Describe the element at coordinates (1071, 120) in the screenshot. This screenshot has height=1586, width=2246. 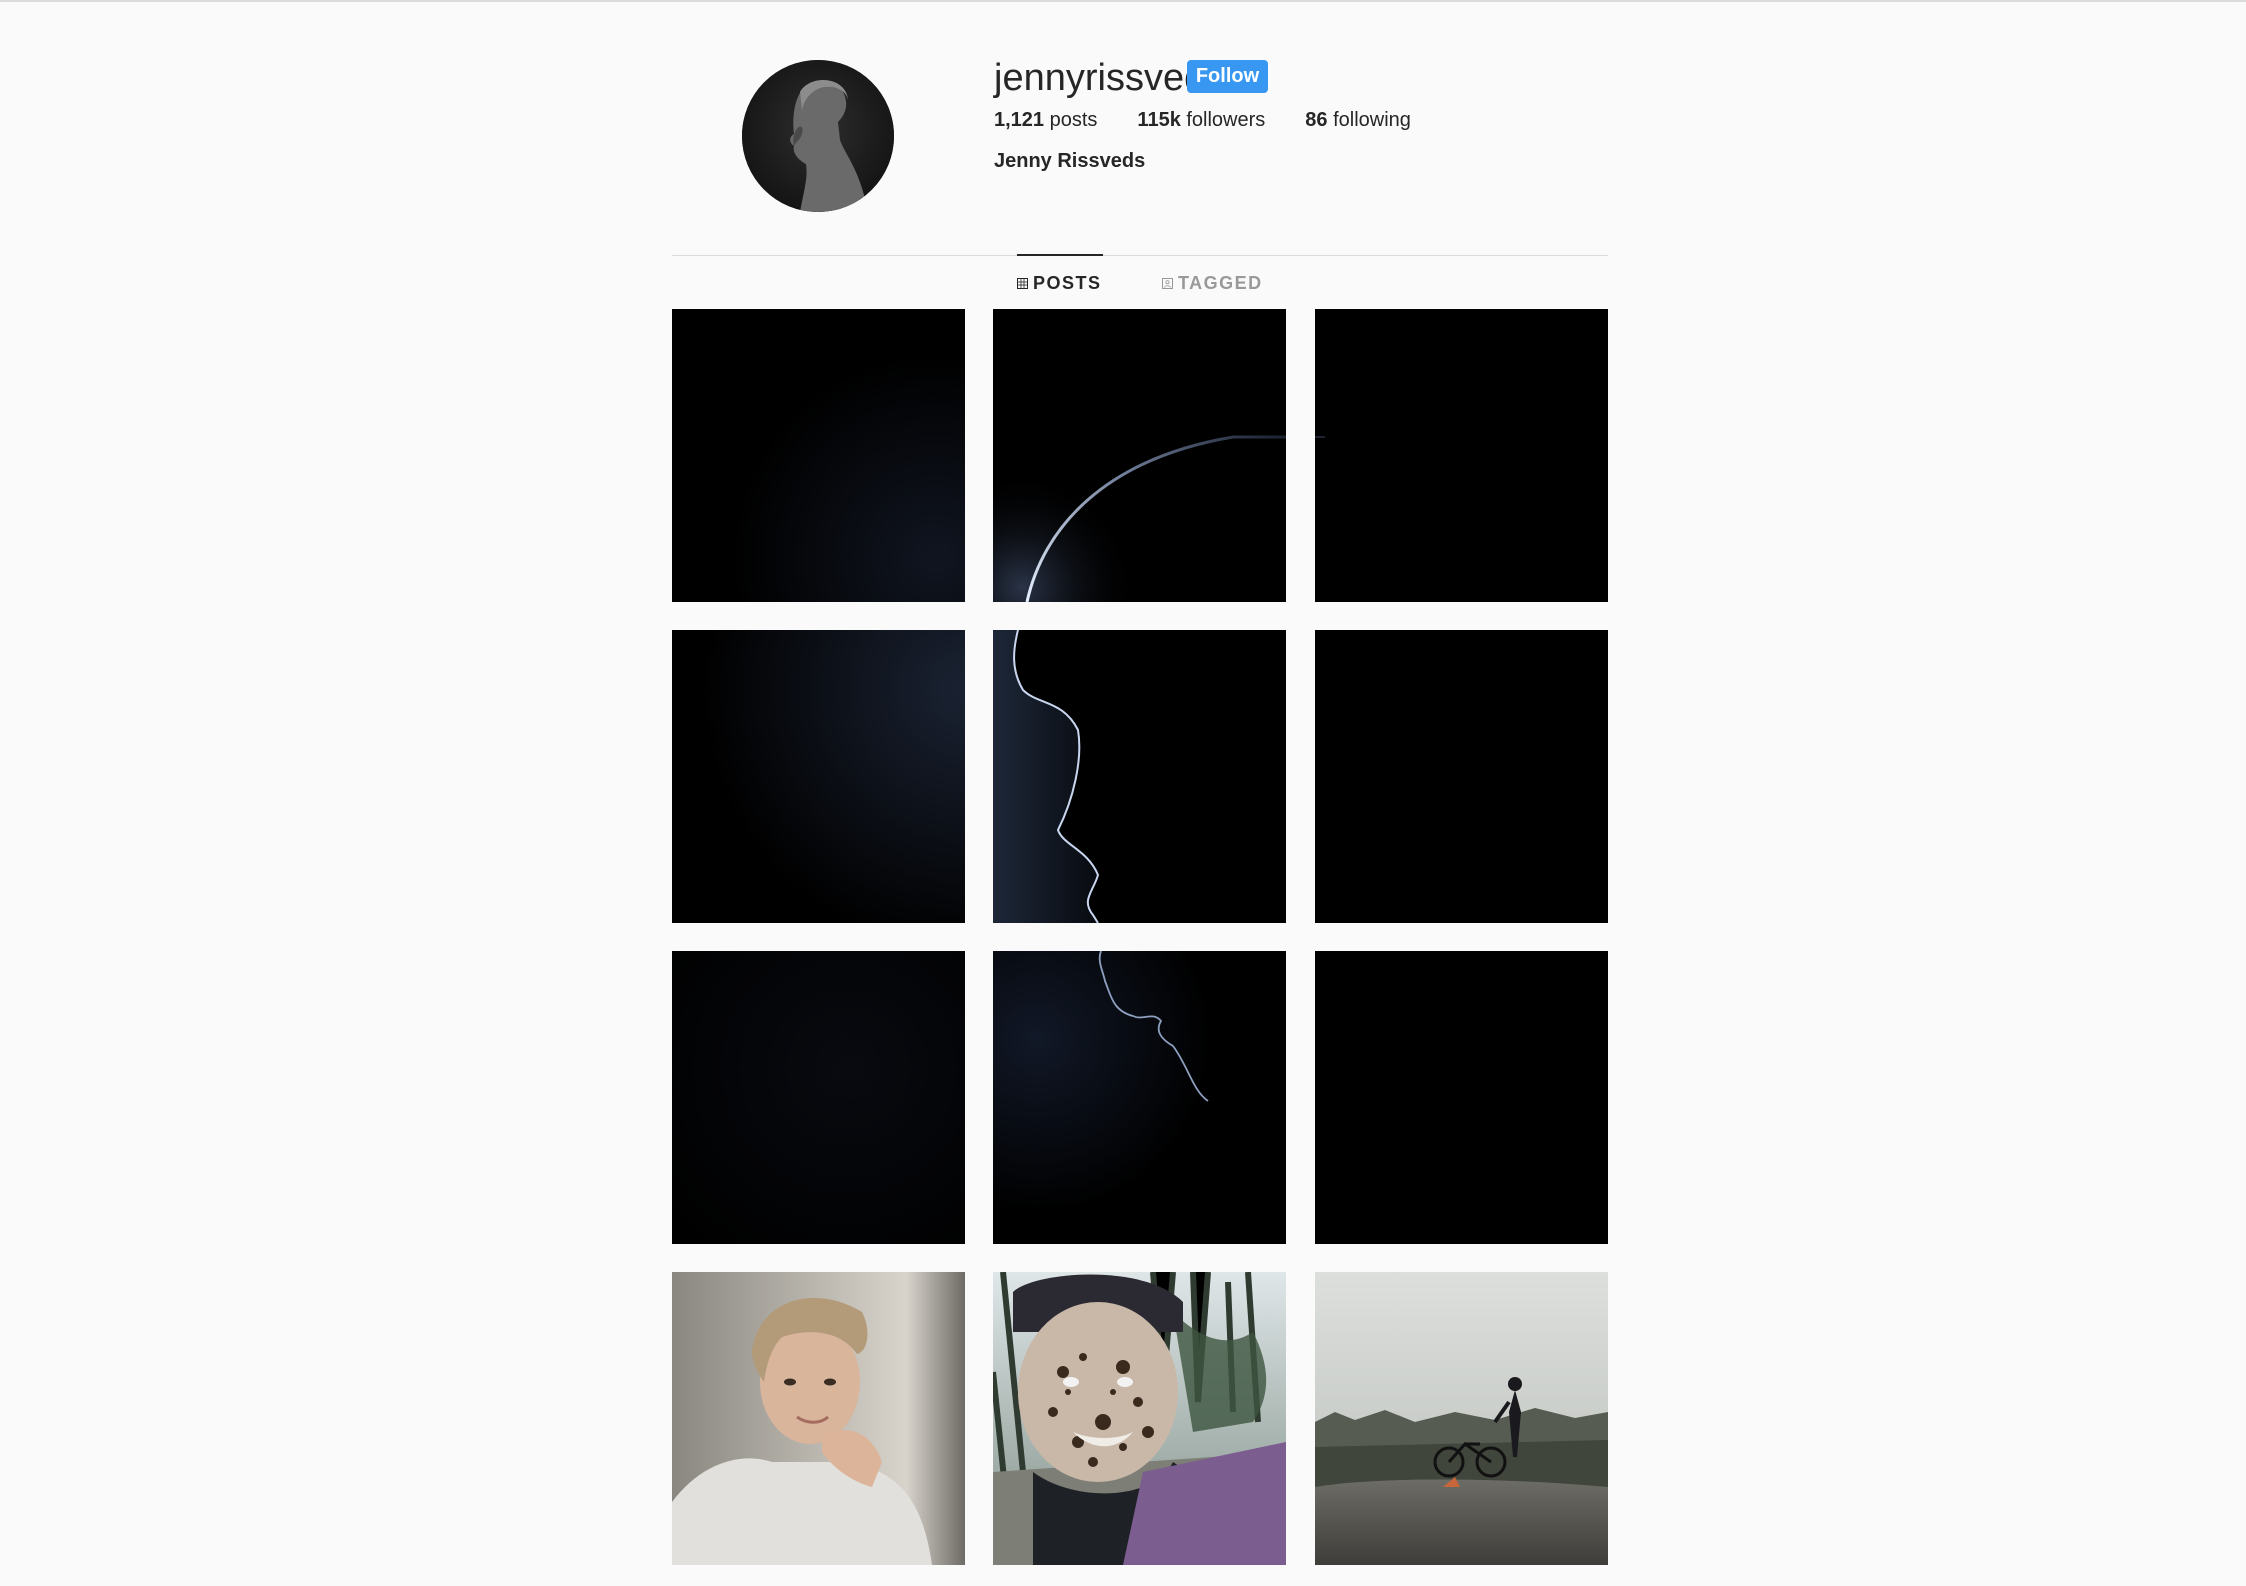
I see `posts-count-label: posts` at that location.